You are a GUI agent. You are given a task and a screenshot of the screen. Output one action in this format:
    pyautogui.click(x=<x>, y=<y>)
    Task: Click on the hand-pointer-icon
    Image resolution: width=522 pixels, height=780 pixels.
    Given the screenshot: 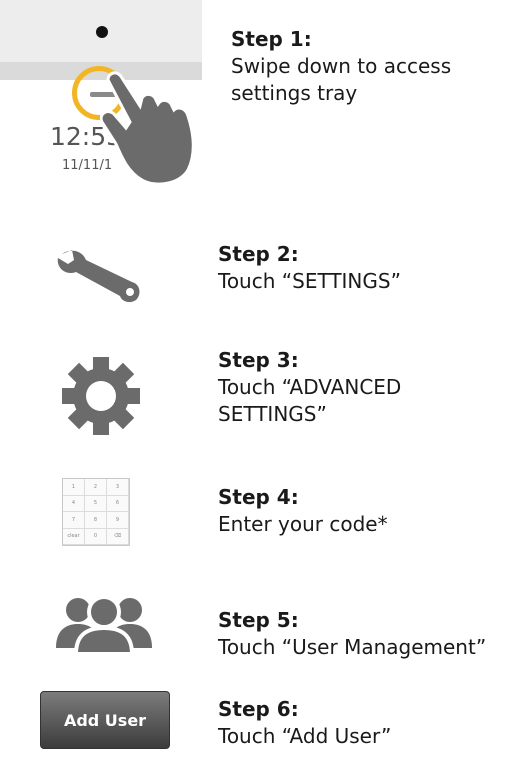 What is the action you would take?
    pyautogui.click(x=147, y=128)
    